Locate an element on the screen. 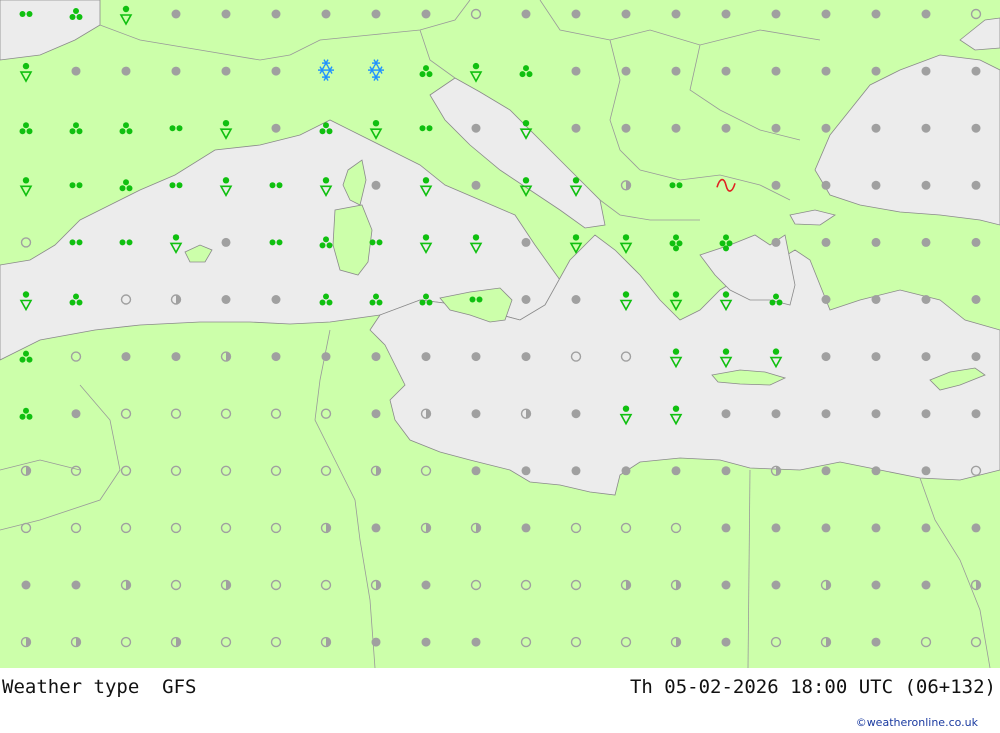 The image size is (1000, 733). credit-link: ©weatheronline.co.uk is located at coordinates (917, 722).